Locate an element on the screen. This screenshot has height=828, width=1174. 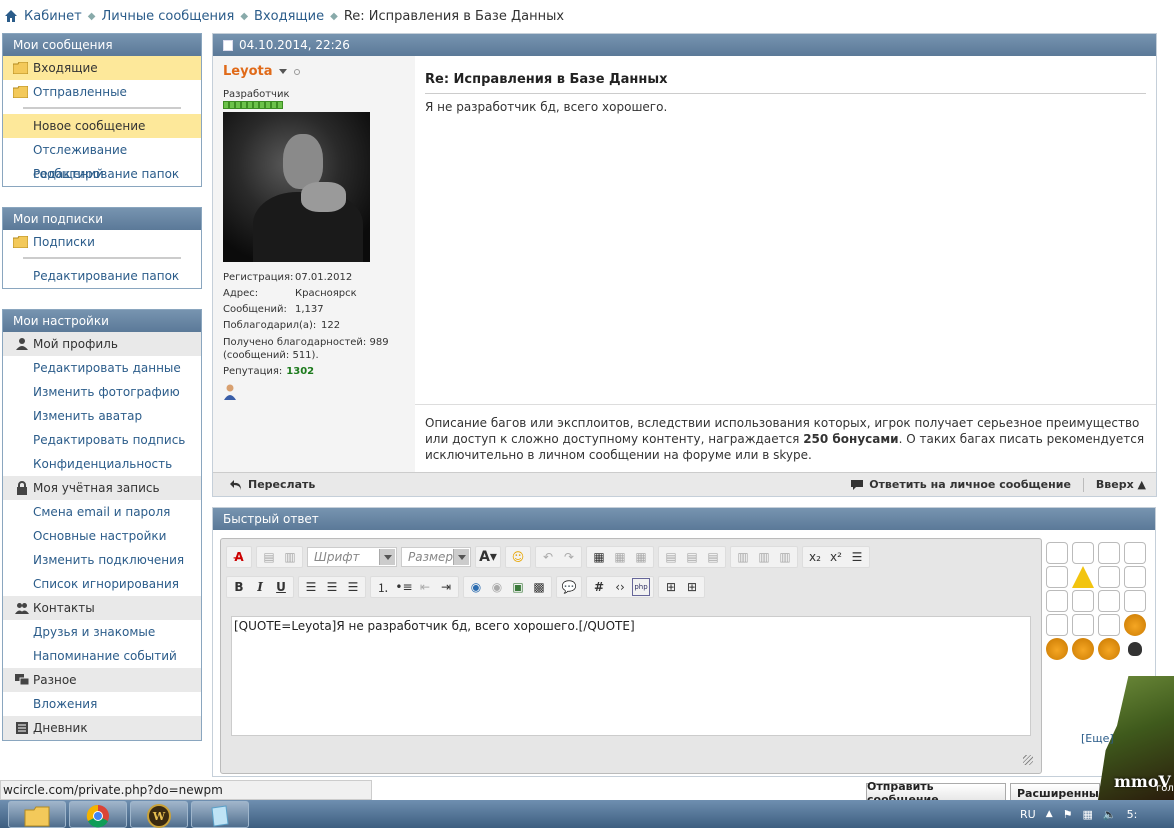
image-icon: ▣ is located at coordinates (518, 587).